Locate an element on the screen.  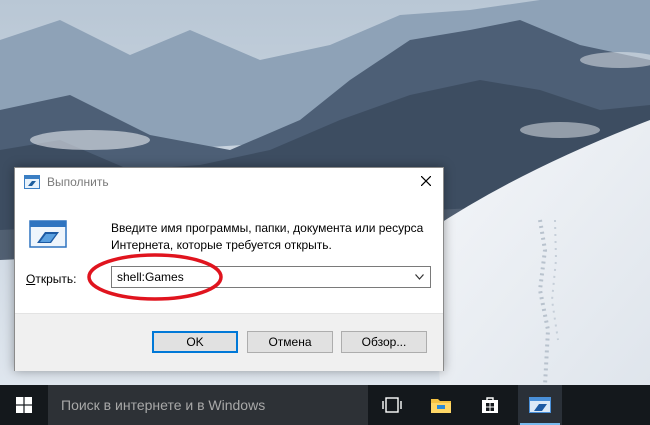
file-explorer-button is located at coordinates (441, 405).